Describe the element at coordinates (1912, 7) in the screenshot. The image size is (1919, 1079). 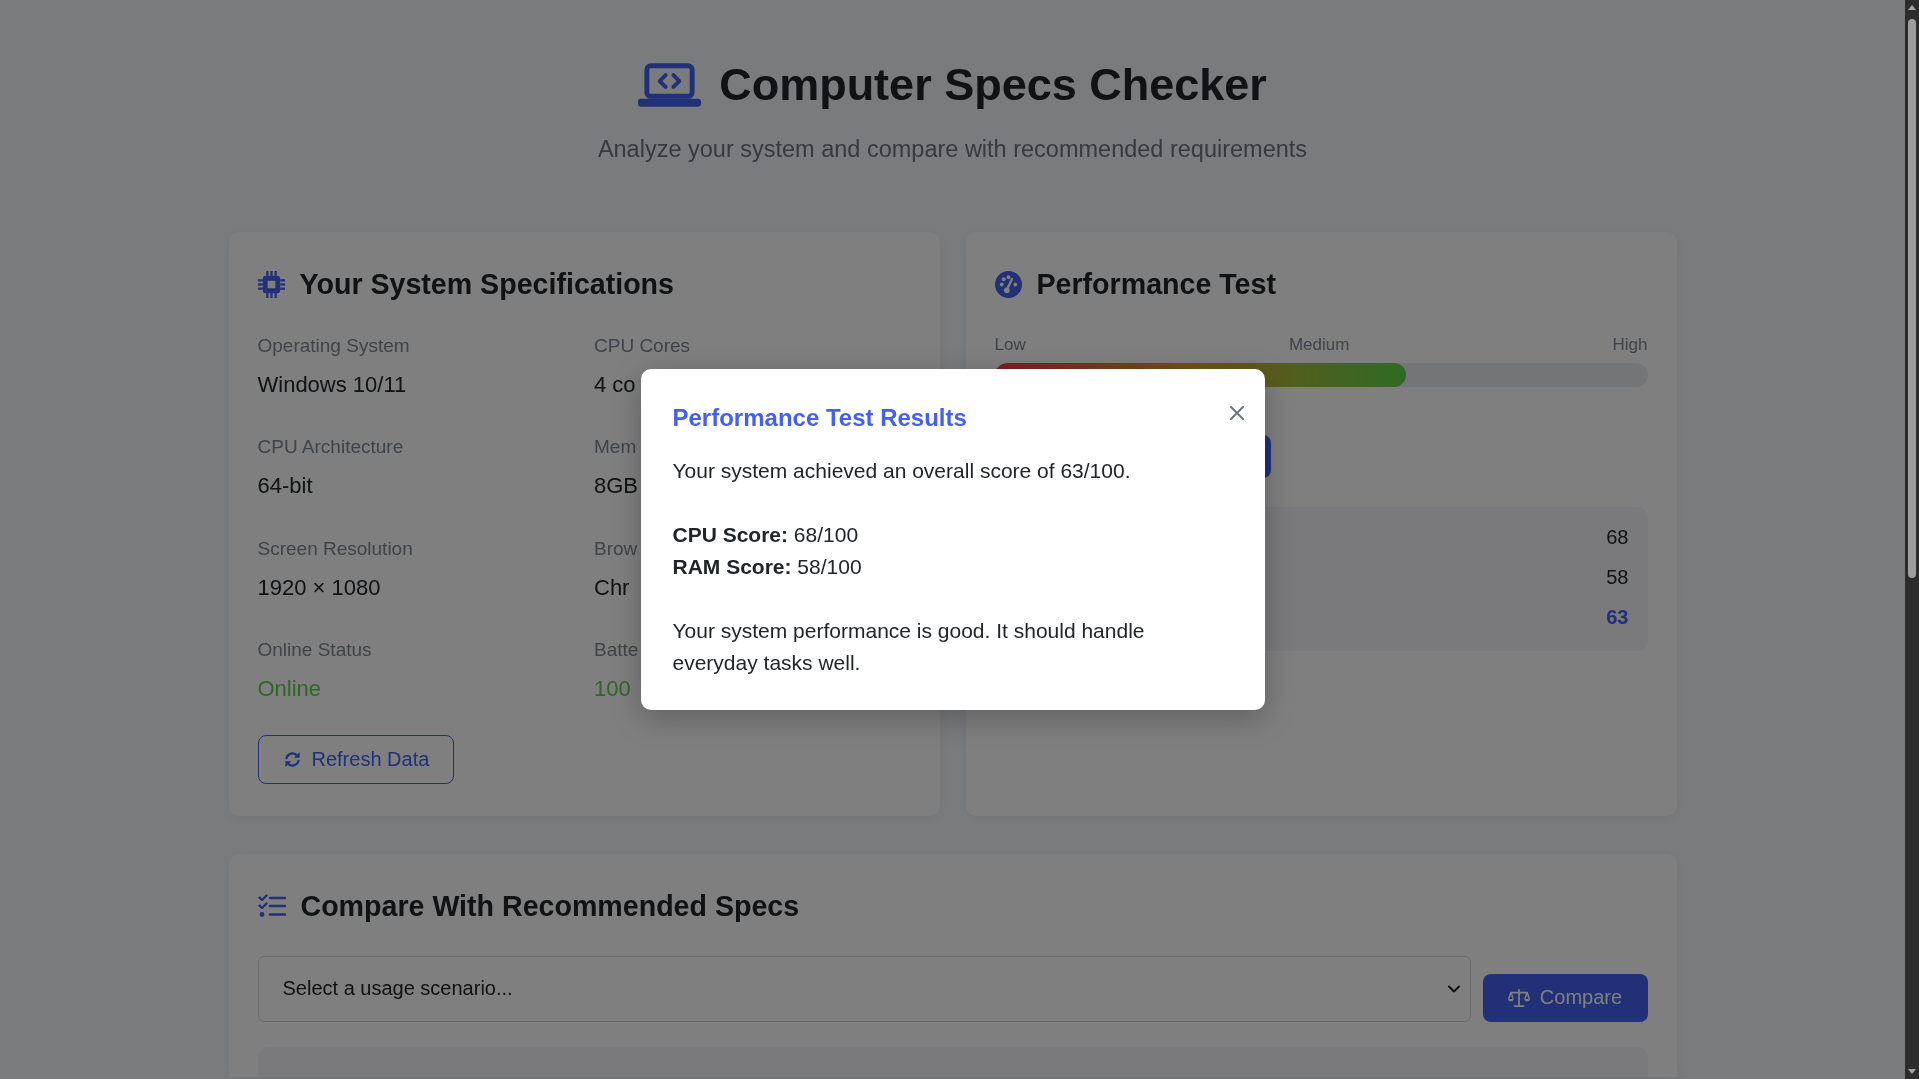
I see `up-arrow-icon` at that location.